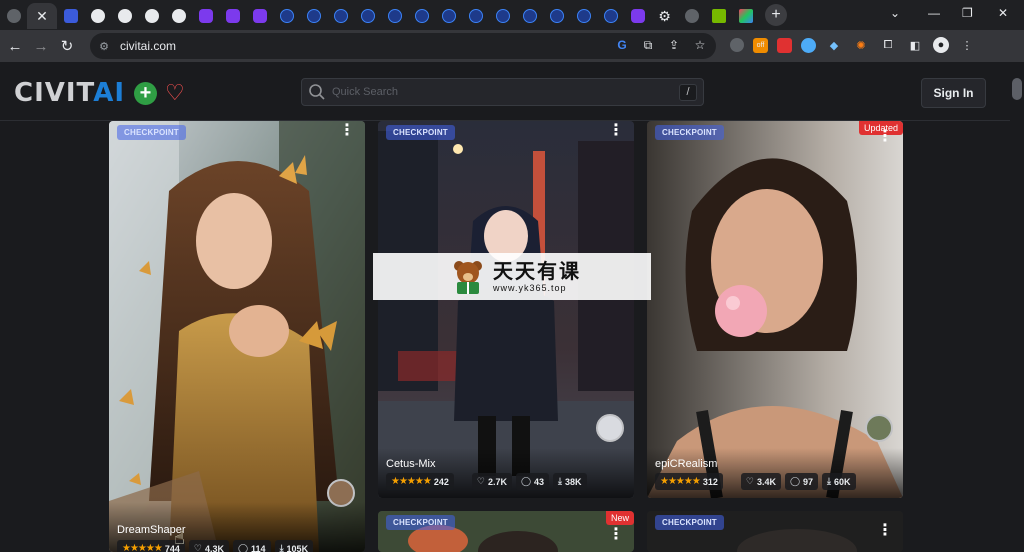 The height and width of the screenshot is (552, 1024). Describe the element at coordinates (175, 93) in the screenshot. I see `support-heart-icon: ♡` at that location.